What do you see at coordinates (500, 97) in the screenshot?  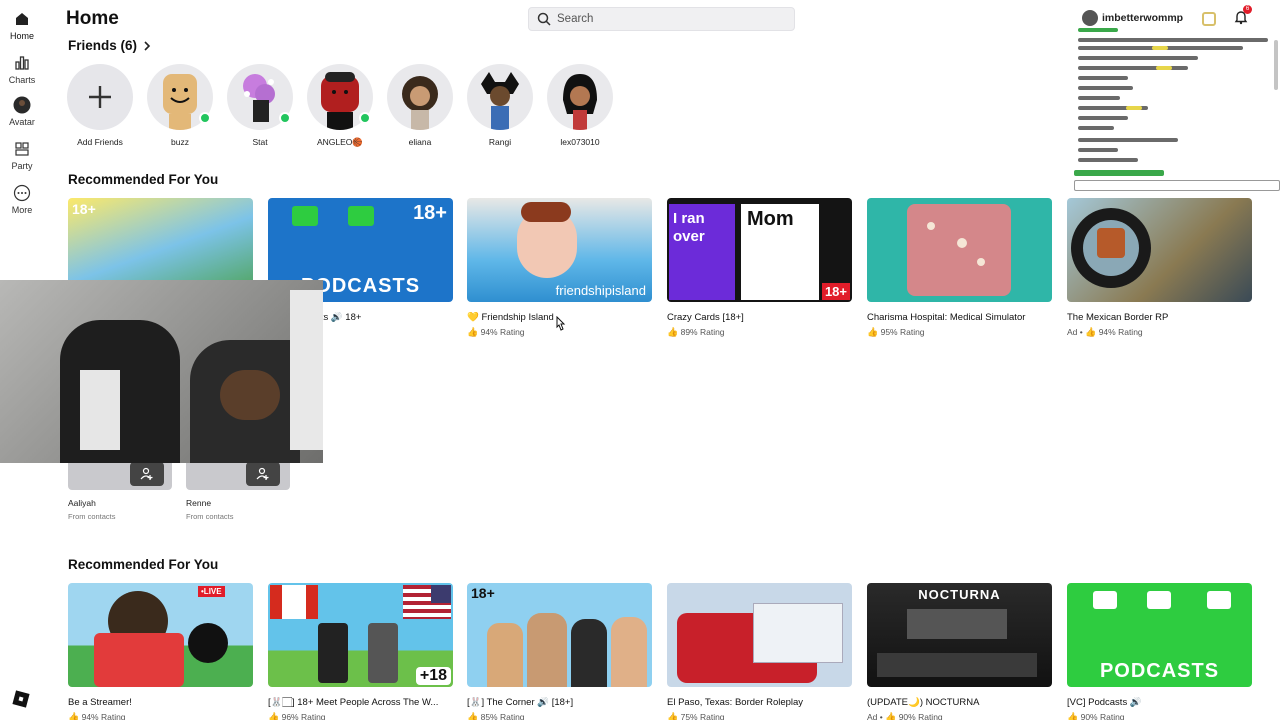 I see `avatar` at bounding box center [500, 97].